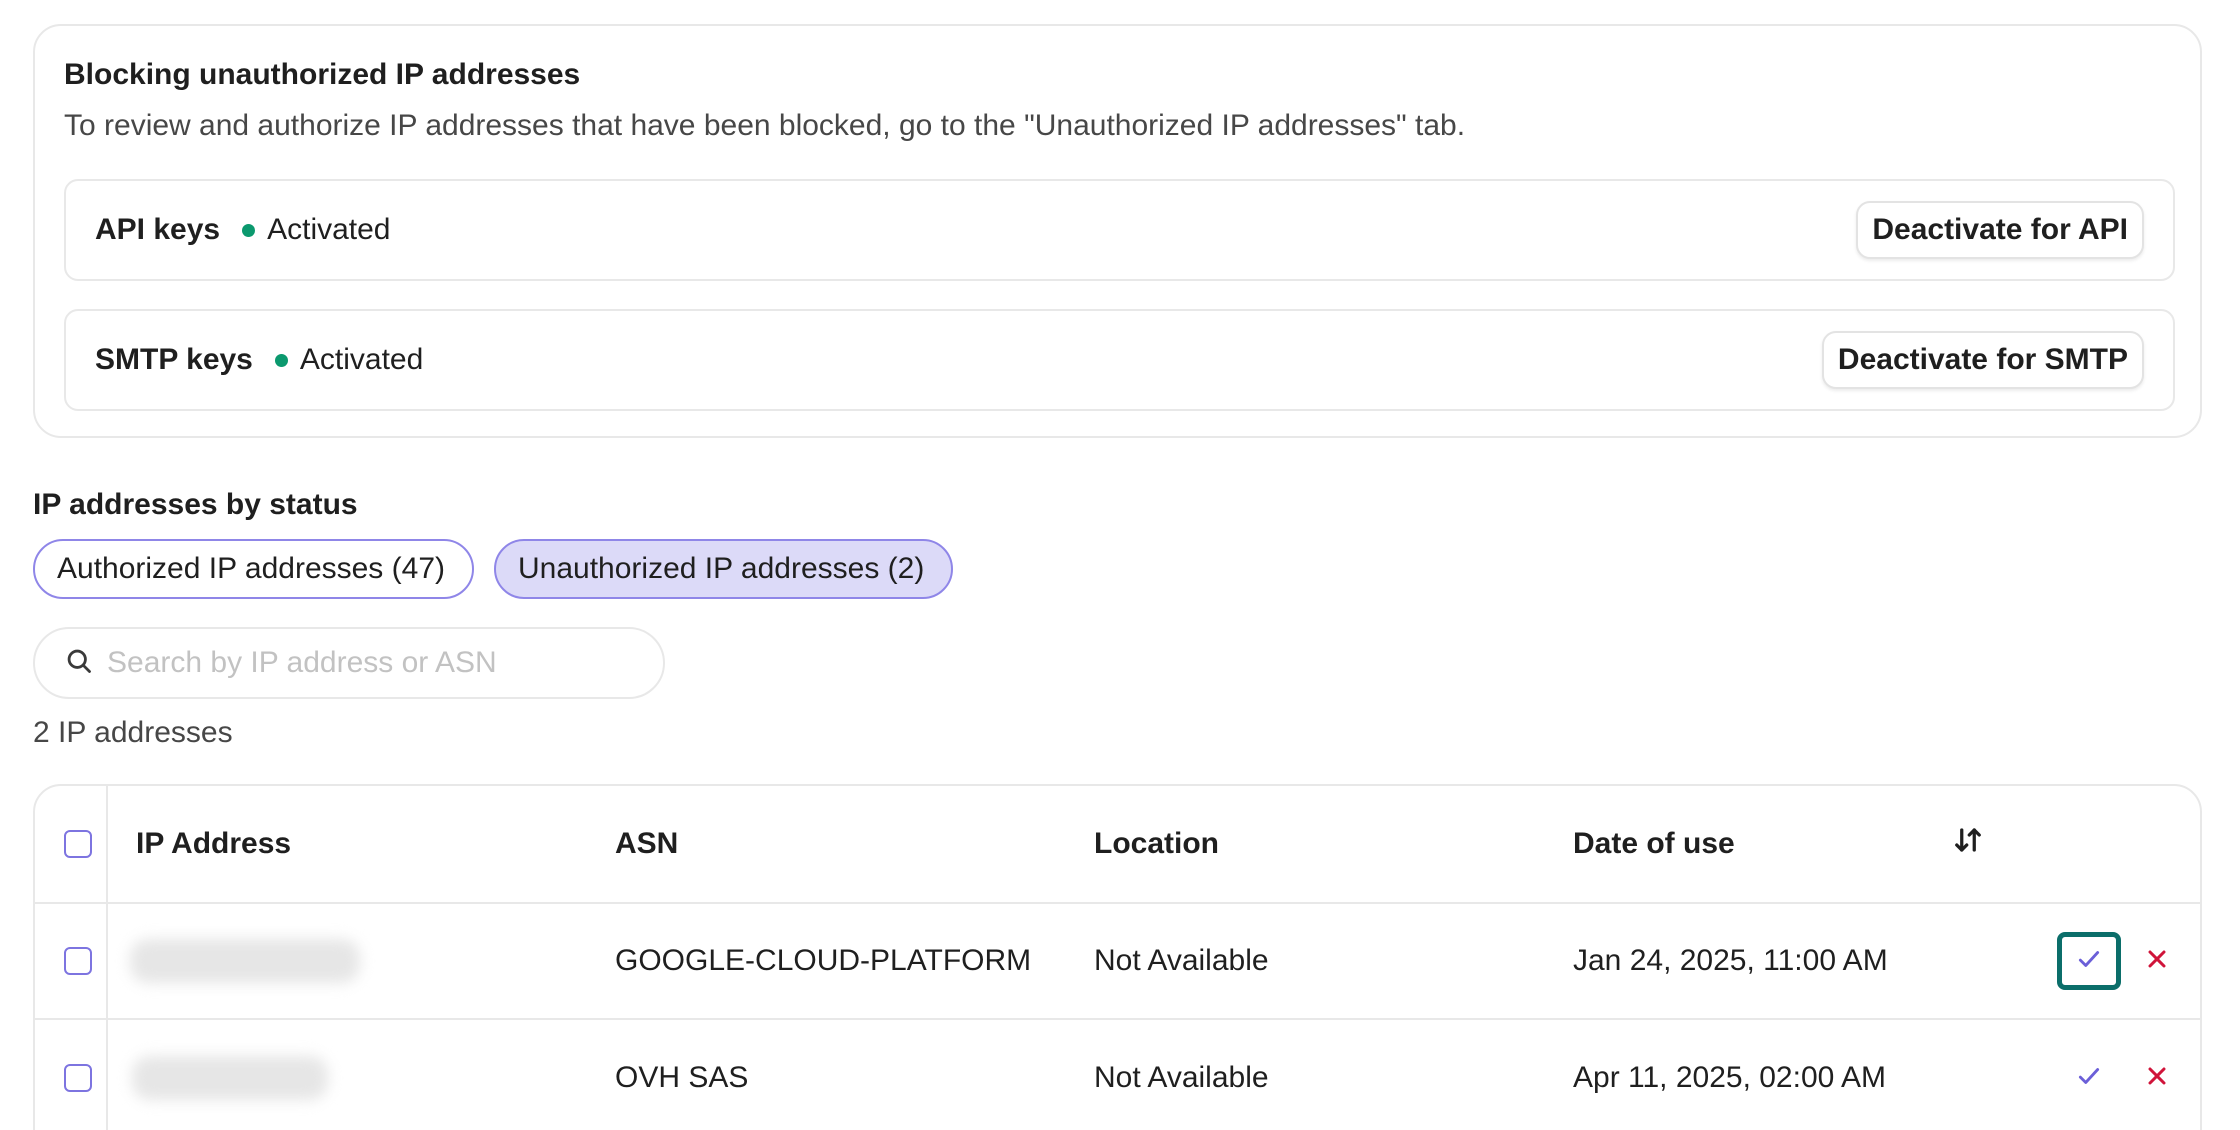 The image size is (2240, 1130). I want to click on smtp-keys-row: SMTP keys Activated Deactivate for SMTP, so click(1119, 360).